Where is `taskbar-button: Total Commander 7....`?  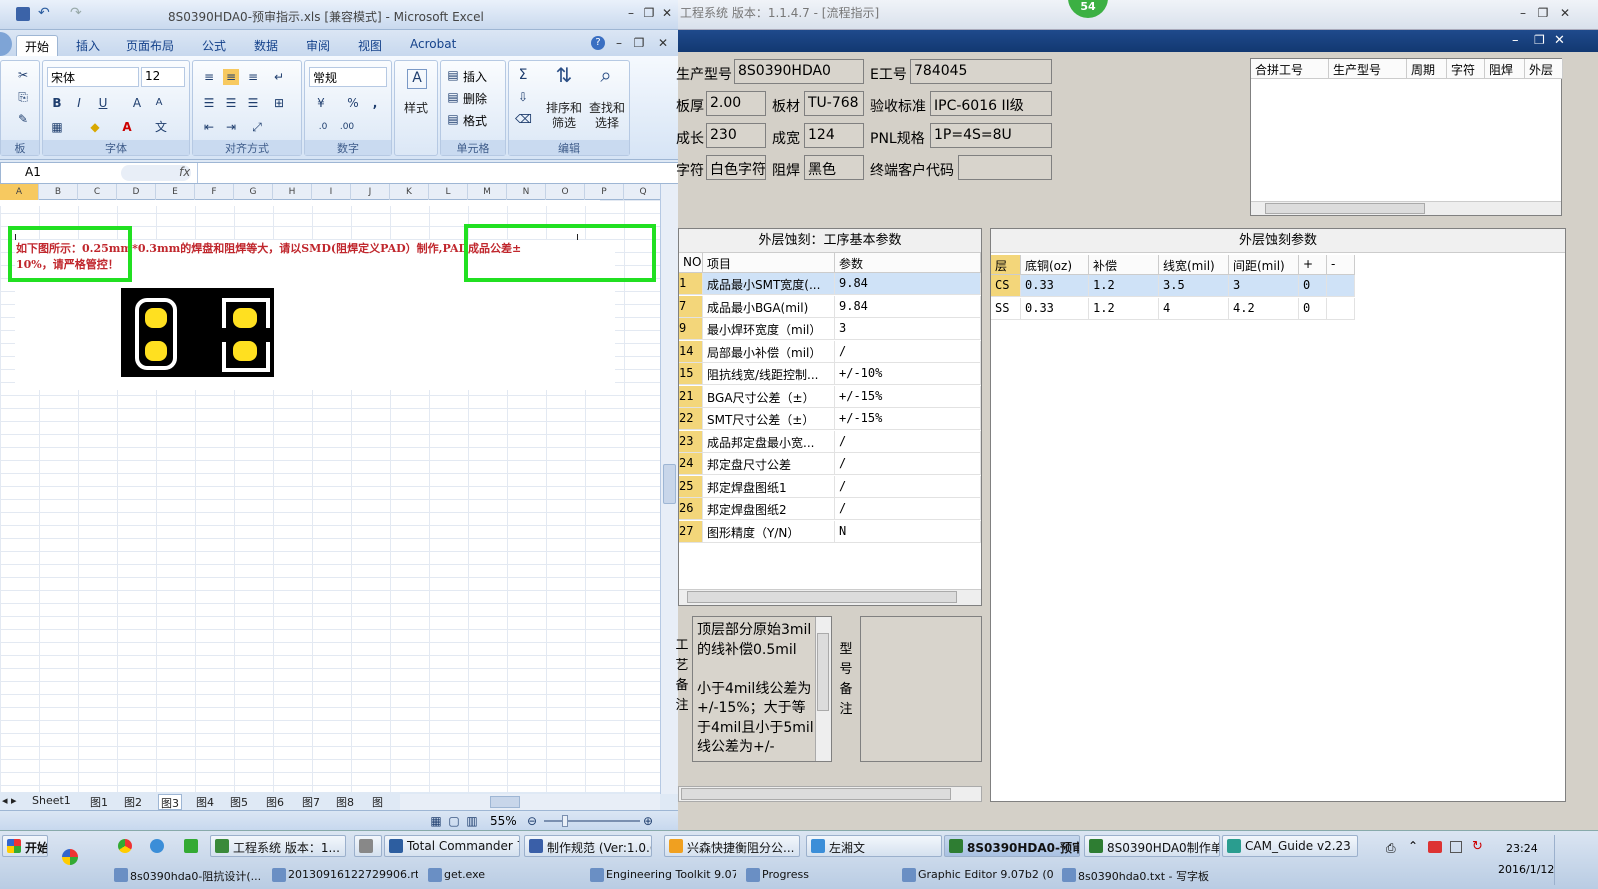
taskbar-button: Total Commander 7.... is located at coordinates (452, 846).